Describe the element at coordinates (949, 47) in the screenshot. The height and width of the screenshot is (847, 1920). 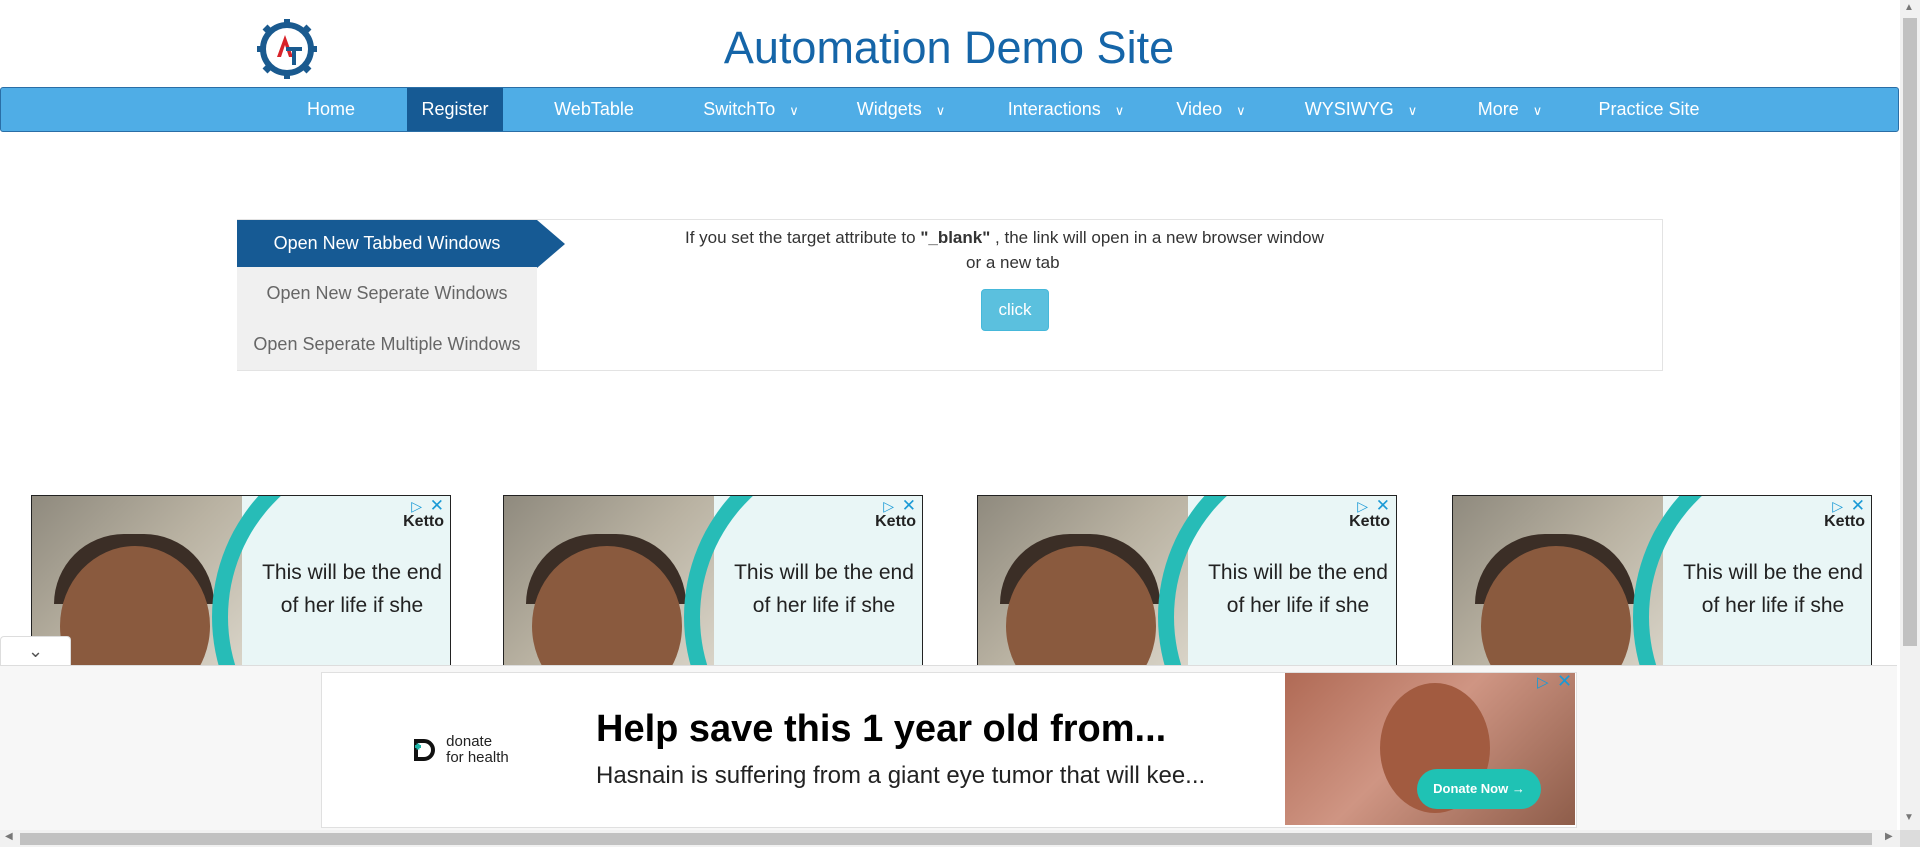
I see `page-title: Automation Demo Site` at that location.